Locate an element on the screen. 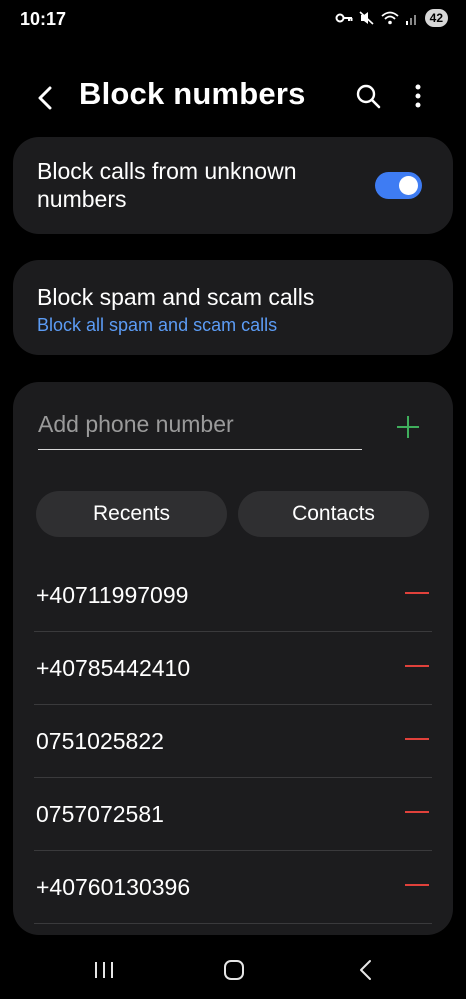 The image size is (466, 999). recents-button: Recents is located at coordinates (131, 514).